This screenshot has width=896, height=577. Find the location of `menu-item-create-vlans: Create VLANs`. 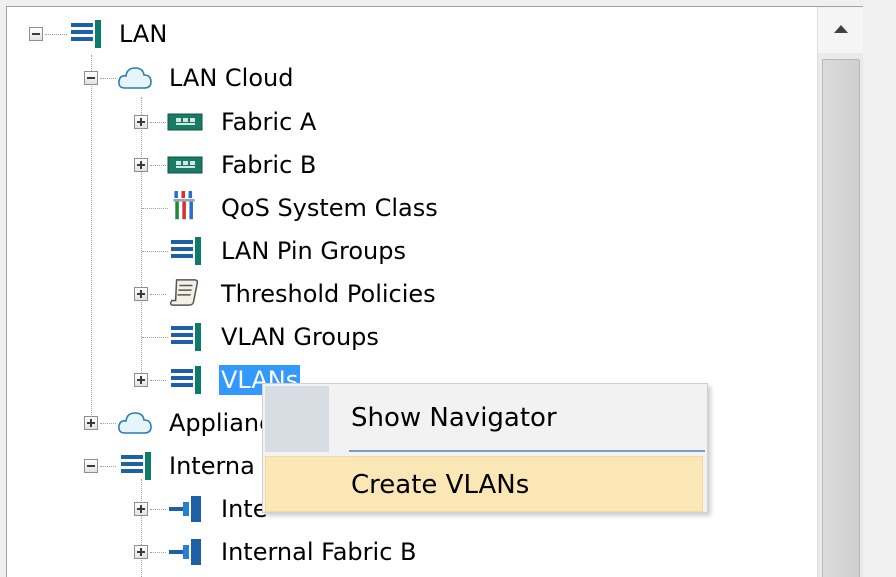

menu-item-create-vlans: Create VLANs is located at coordinates (484, 484).